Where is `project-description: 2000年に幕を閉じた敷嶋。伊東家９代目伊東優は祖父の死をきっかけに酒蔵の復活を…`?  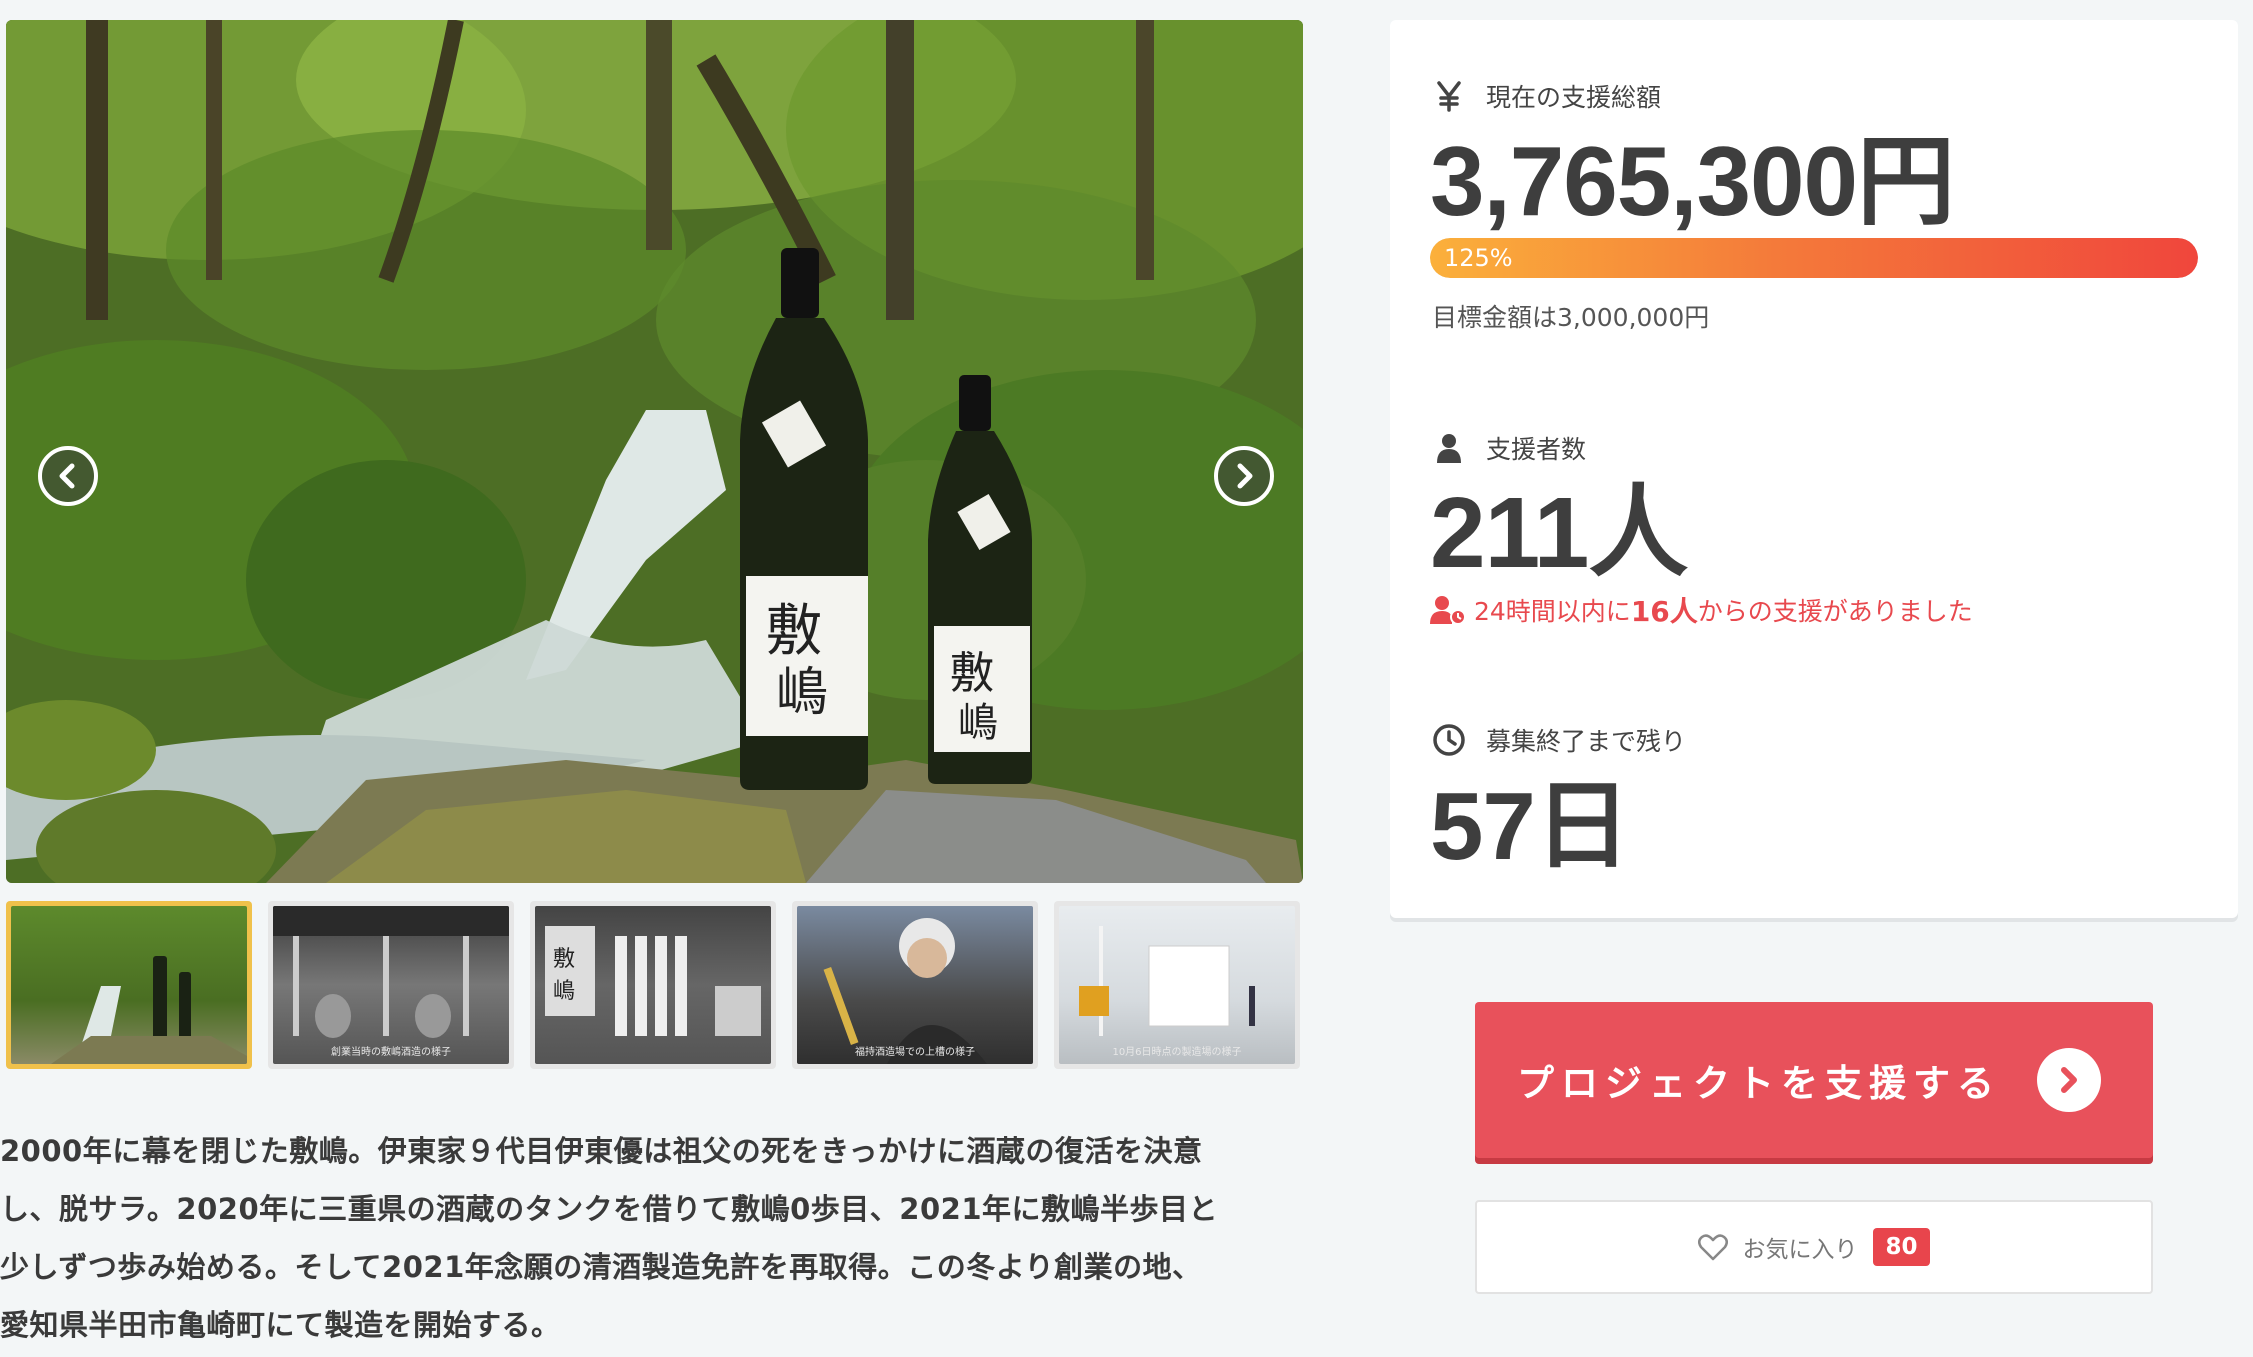 project-description: 2000年に幕を閉じた敷嶋。伊東家９代目伊東優は祖父の死をきっかけに酒蔵の復活を… is located at coordinates (650, 1238).